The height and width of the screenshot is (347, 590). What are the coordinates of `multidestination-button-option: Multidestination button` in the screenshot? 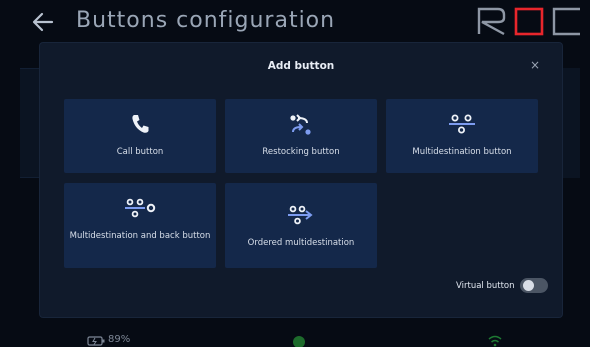 It's located at (462, 136).